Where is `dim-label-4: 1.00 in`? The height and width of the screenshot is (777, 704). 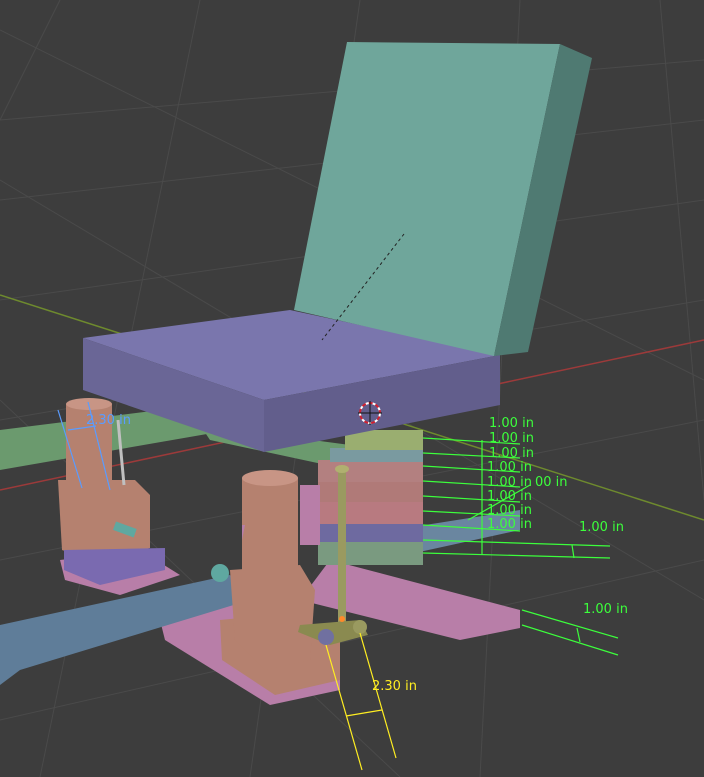 dim-label-4: 1.00 in is located at coordinates (509, 467).